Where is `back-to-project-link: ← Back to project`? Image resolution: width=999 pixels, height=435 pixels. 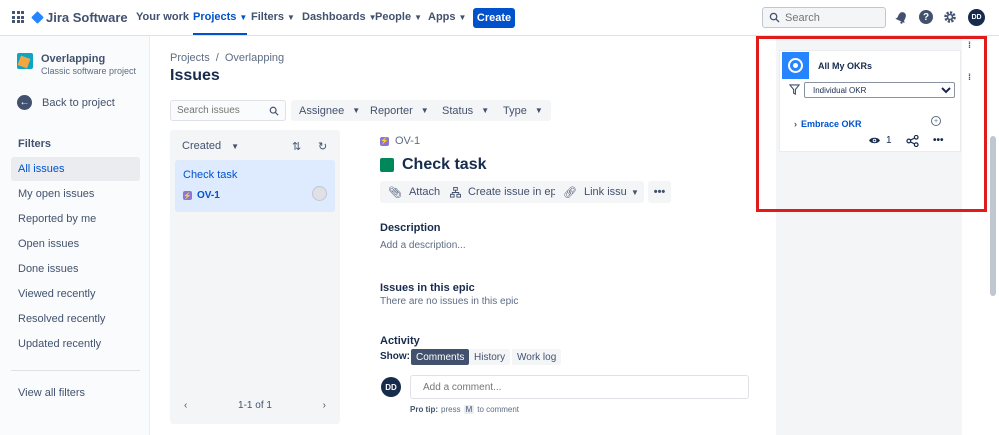
back-to-project-link: ← Back to project is located at coordinates (66, 102).